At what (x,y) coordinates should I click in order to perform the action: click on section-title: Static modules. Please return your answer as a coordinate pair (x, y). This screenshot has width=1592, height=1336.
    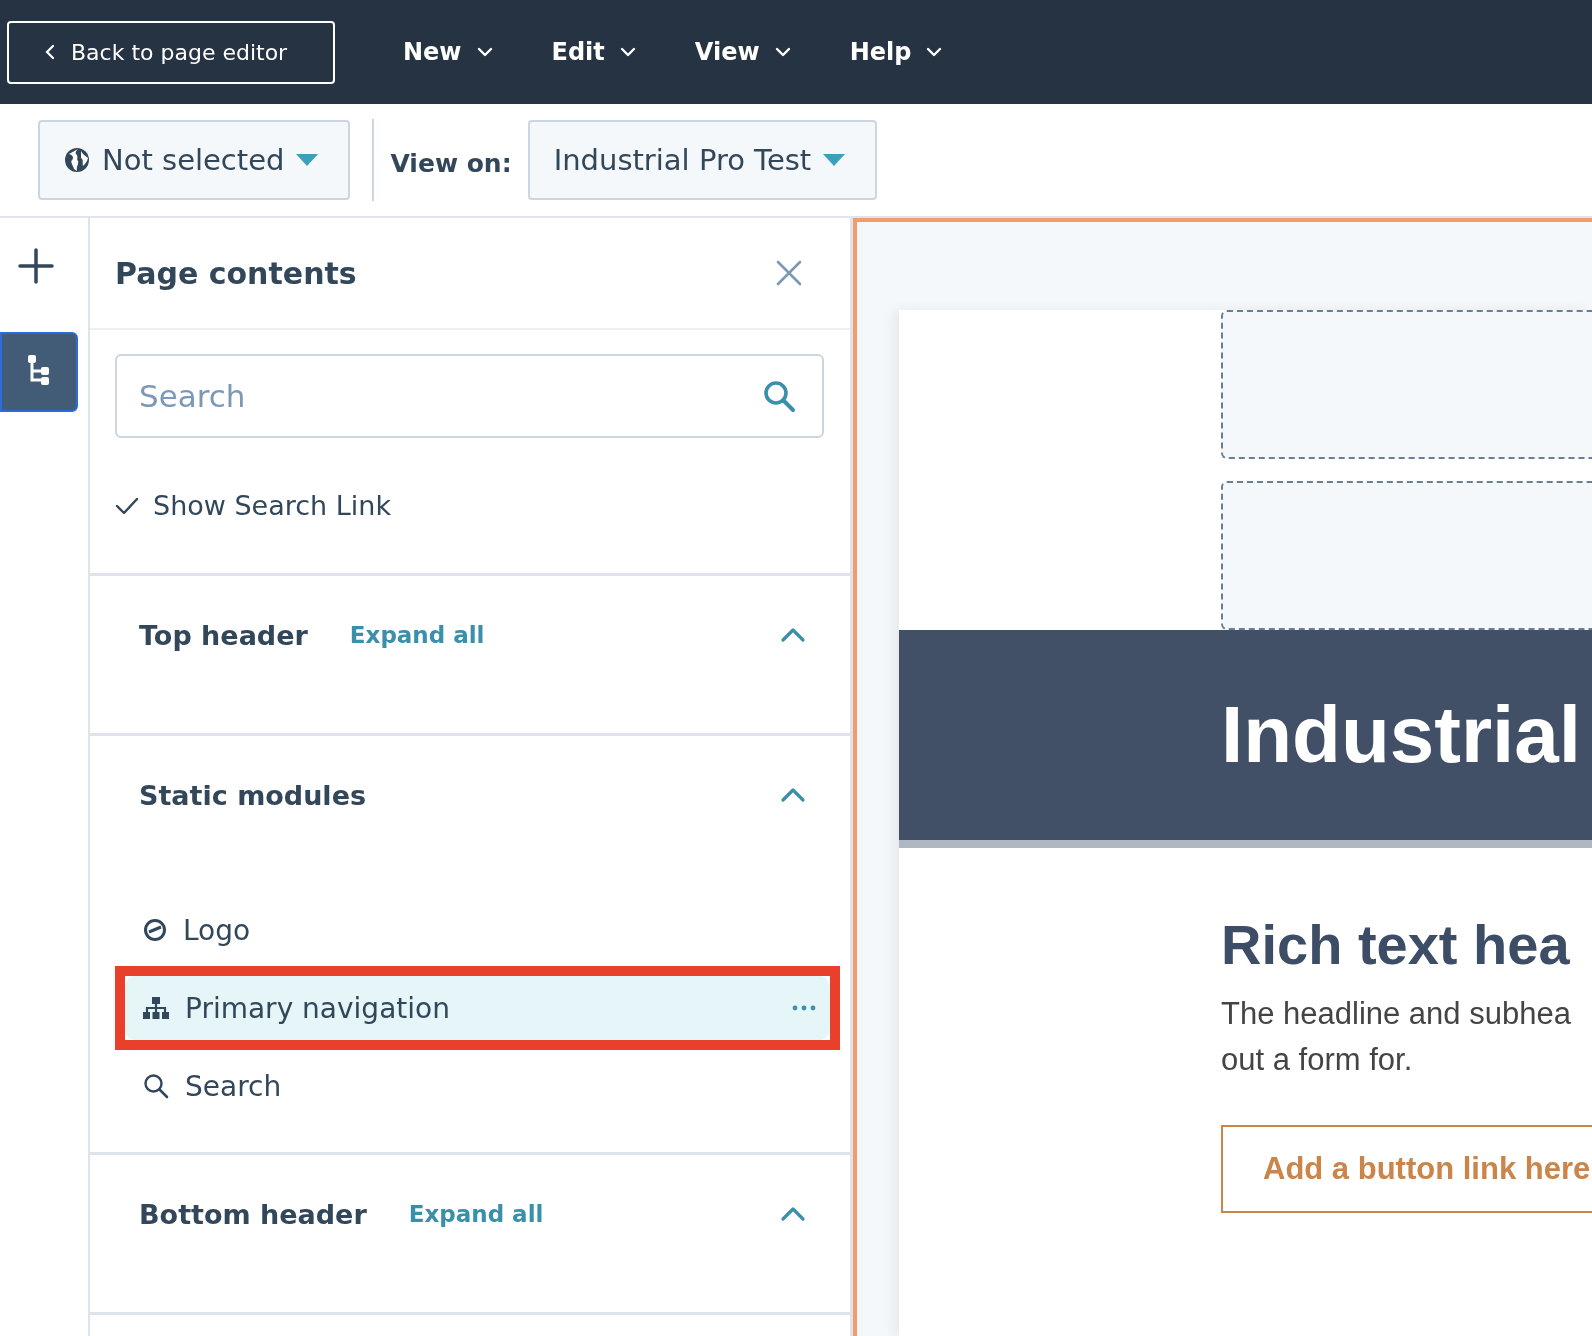
    Looking at the image, I should click on (252, 795).